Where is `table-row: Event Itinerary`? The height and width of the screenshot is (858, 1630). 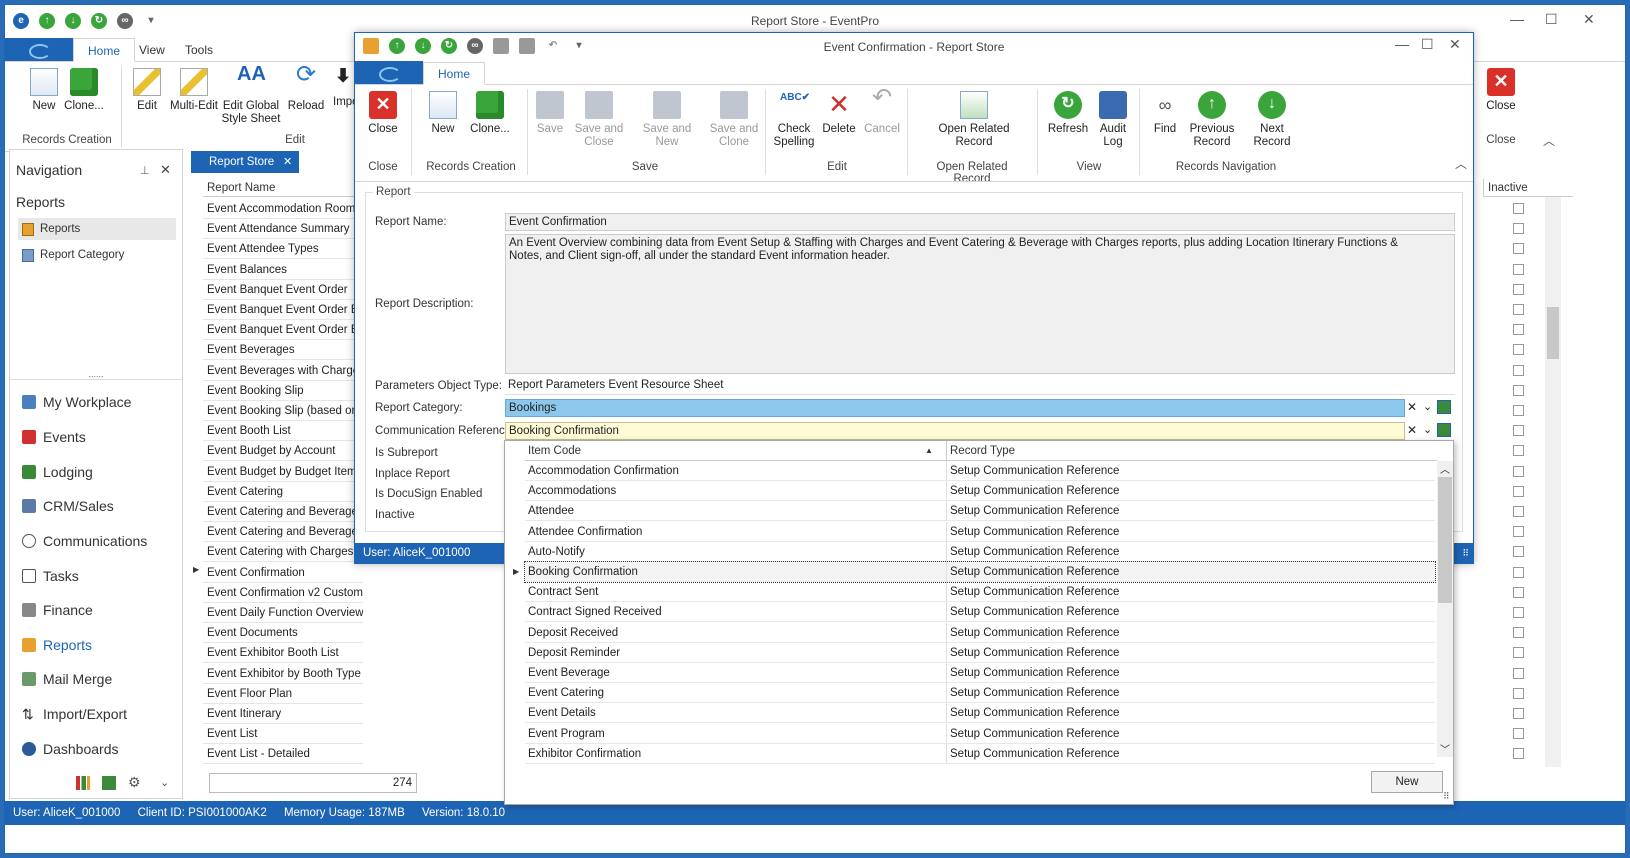 table-row: Event Itinerary is located at coordinates (283, 714).